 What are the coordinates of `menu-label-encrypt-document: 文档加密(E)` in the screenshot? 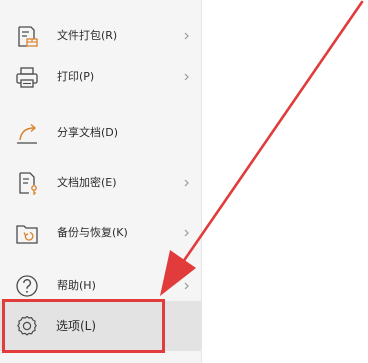 It's located at (87, 182).